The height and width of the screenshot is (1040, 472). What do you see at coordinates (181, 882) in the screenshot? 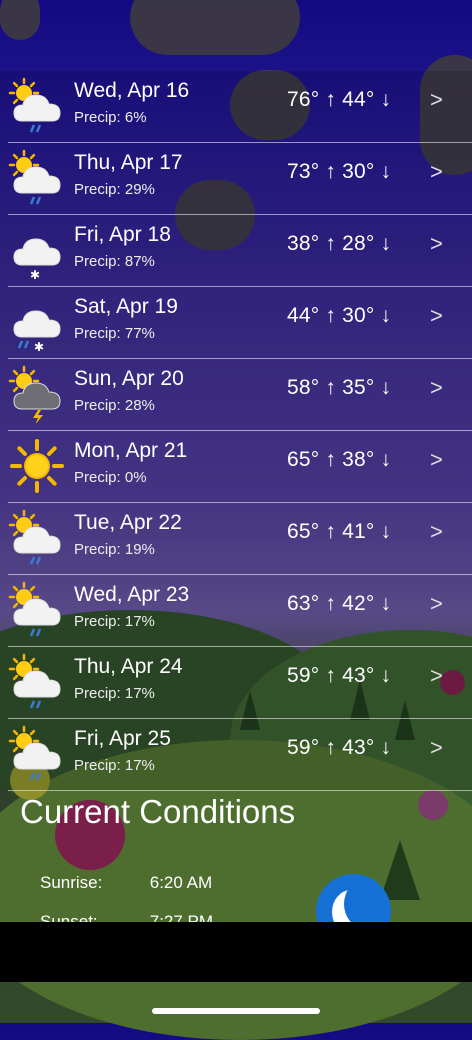
I see `sunrise-value: 6:20 AM` at bounding box center [181, 882].